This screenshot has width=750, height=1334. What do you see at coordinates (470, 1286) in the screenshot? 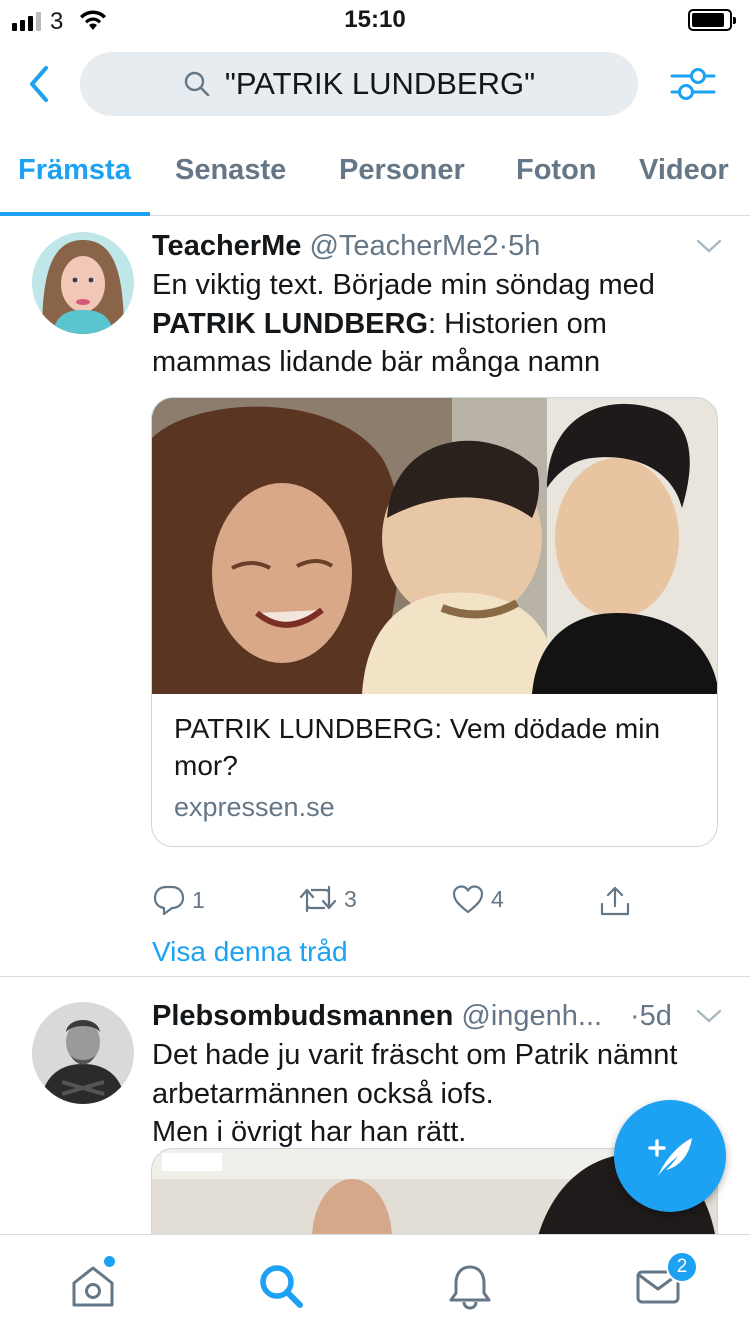
I see `notifications-bell-icon` at bounding box center [470, 1286].